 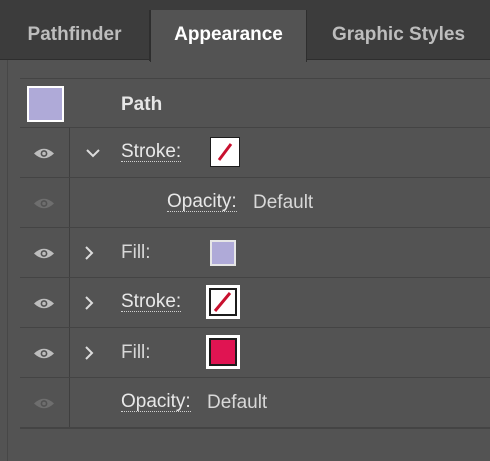 What do you see at coordinates (255, 444) in the screenshot?
I see `panel-footer` at bounding box center [255, 444].